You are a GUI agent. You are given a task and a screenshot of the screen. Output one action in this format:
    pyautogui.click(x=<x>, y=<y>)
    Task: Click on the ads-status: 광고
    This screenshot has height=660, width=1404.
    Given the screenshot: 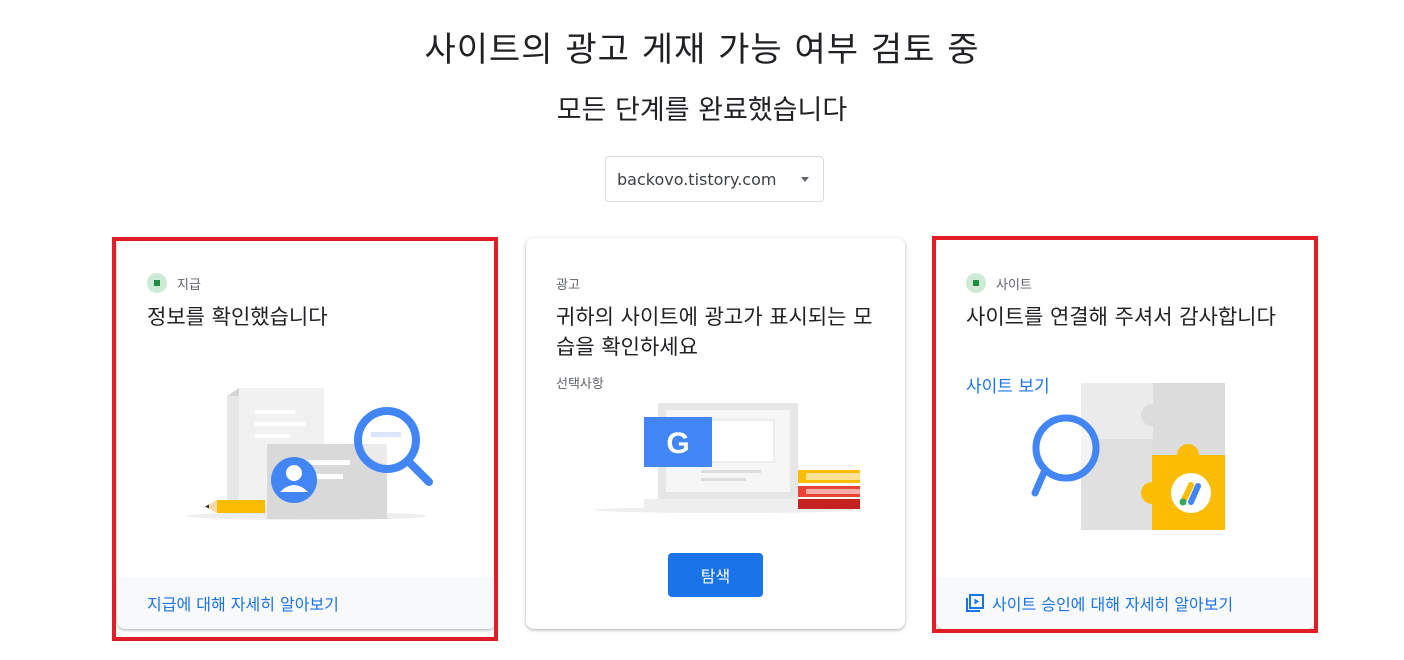 What is the action you would take?
    pyautogui.click(x=568, y=283)
    